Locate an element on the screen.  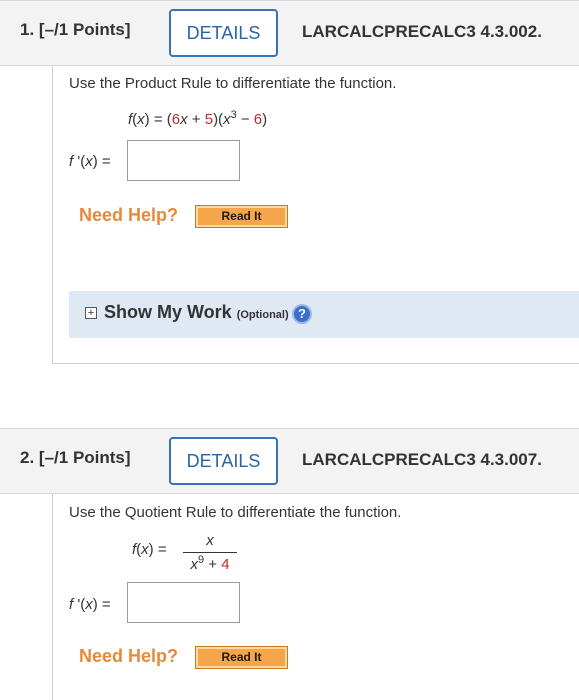
fraction-bar is located at coordinates (210, 552).